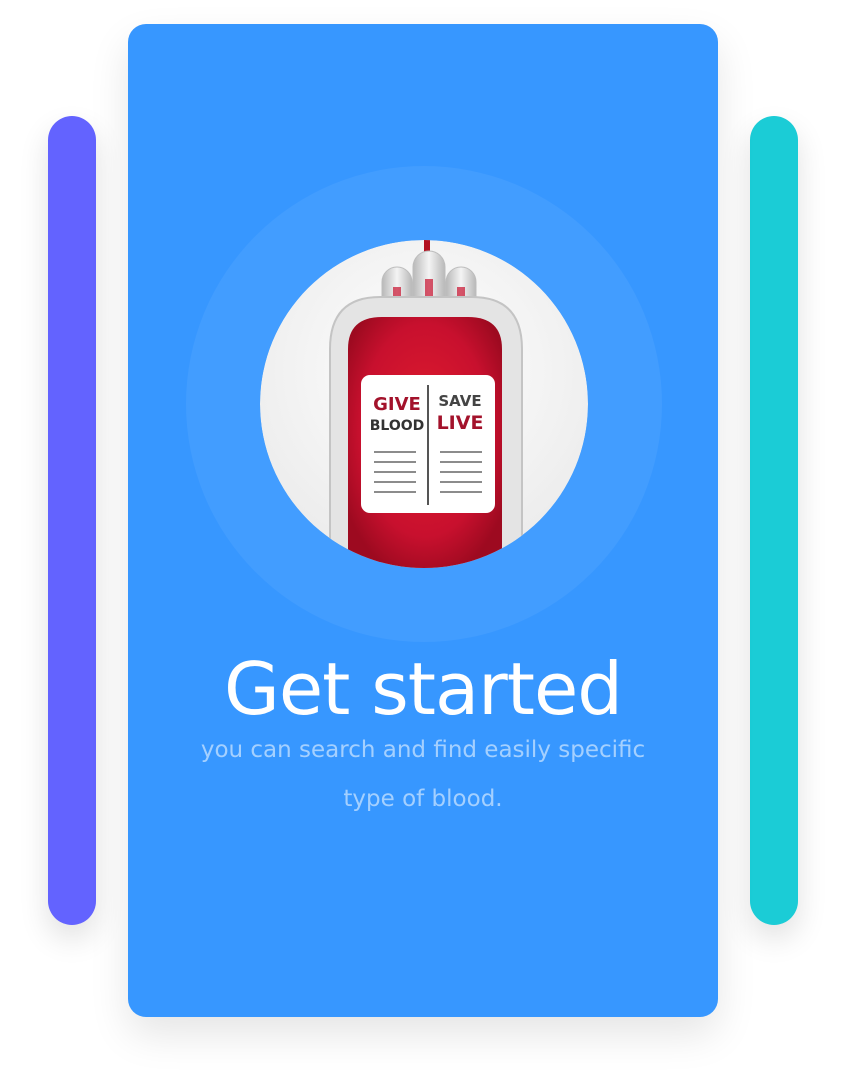 The width and height of the screenshot is (846, 1090). I want to click on label-give: GIVE, so click(397, 404).